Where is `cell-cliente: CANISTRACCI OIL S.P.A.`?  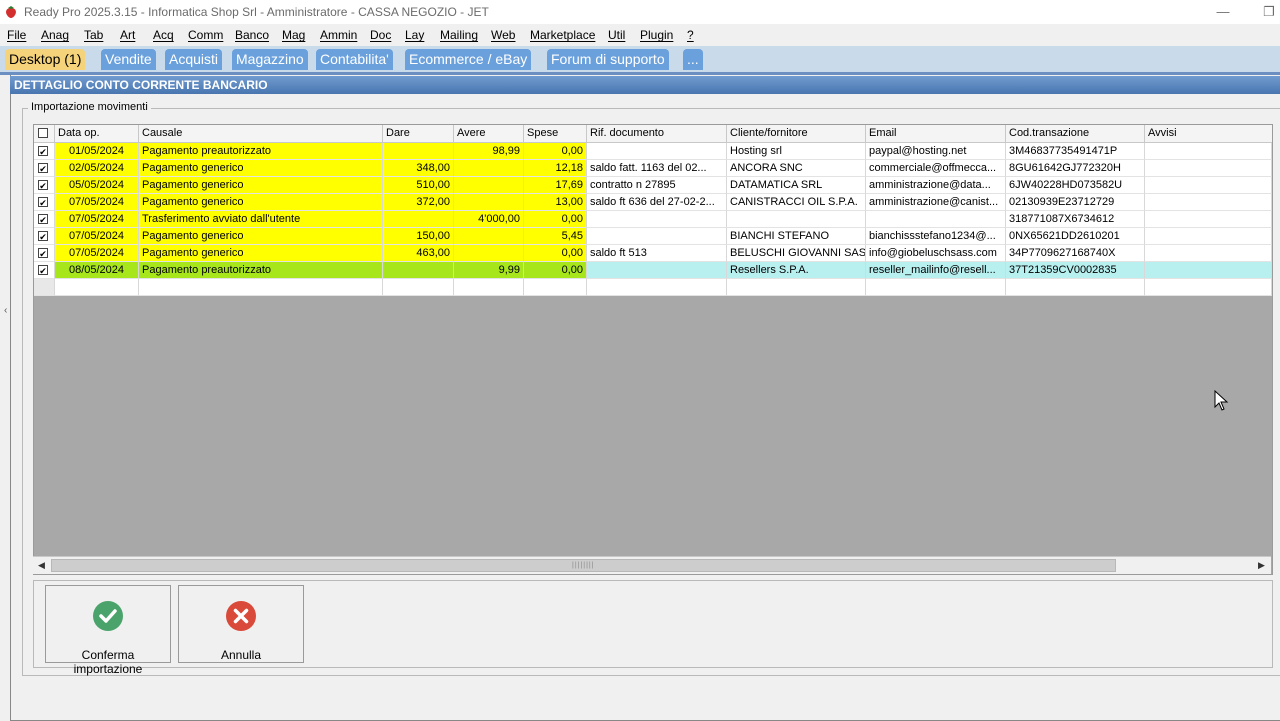
cell-cliente: CANISTRACCI OIL S.P.A. is located at coordinates (796, 202).